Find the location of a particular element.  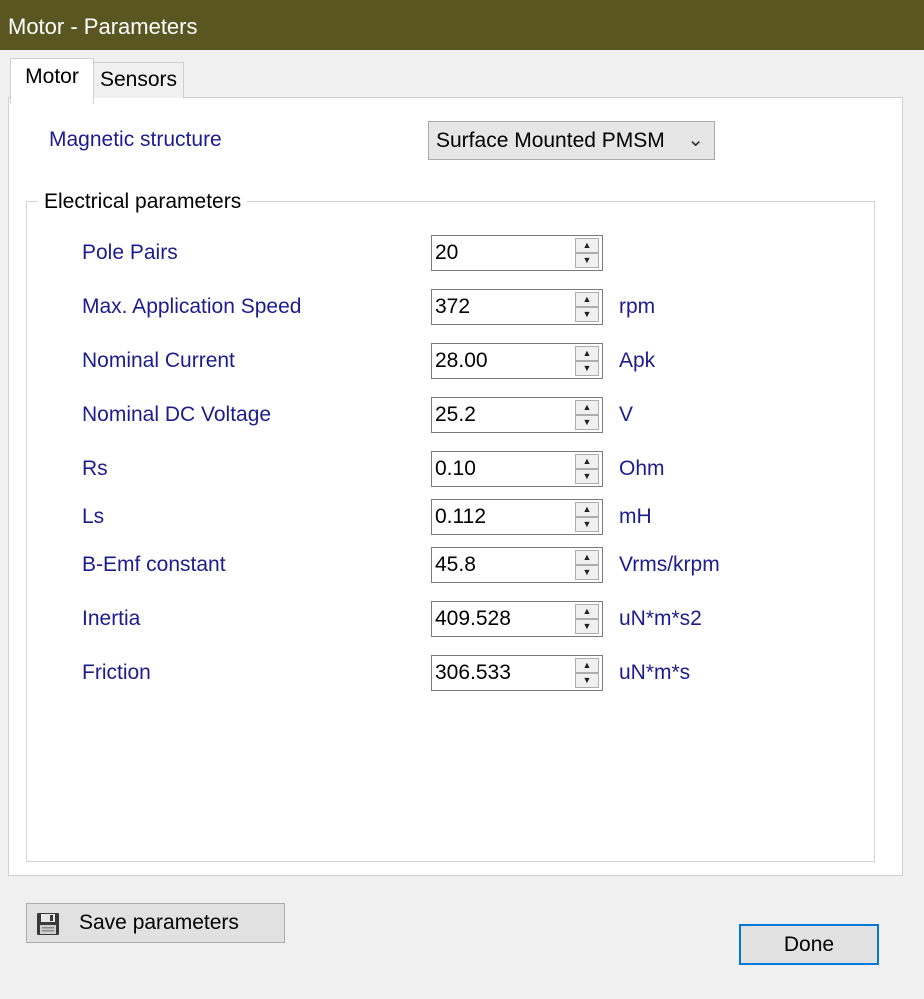

save-parameters-label: Save parameters is located at coordinates (159, 922).